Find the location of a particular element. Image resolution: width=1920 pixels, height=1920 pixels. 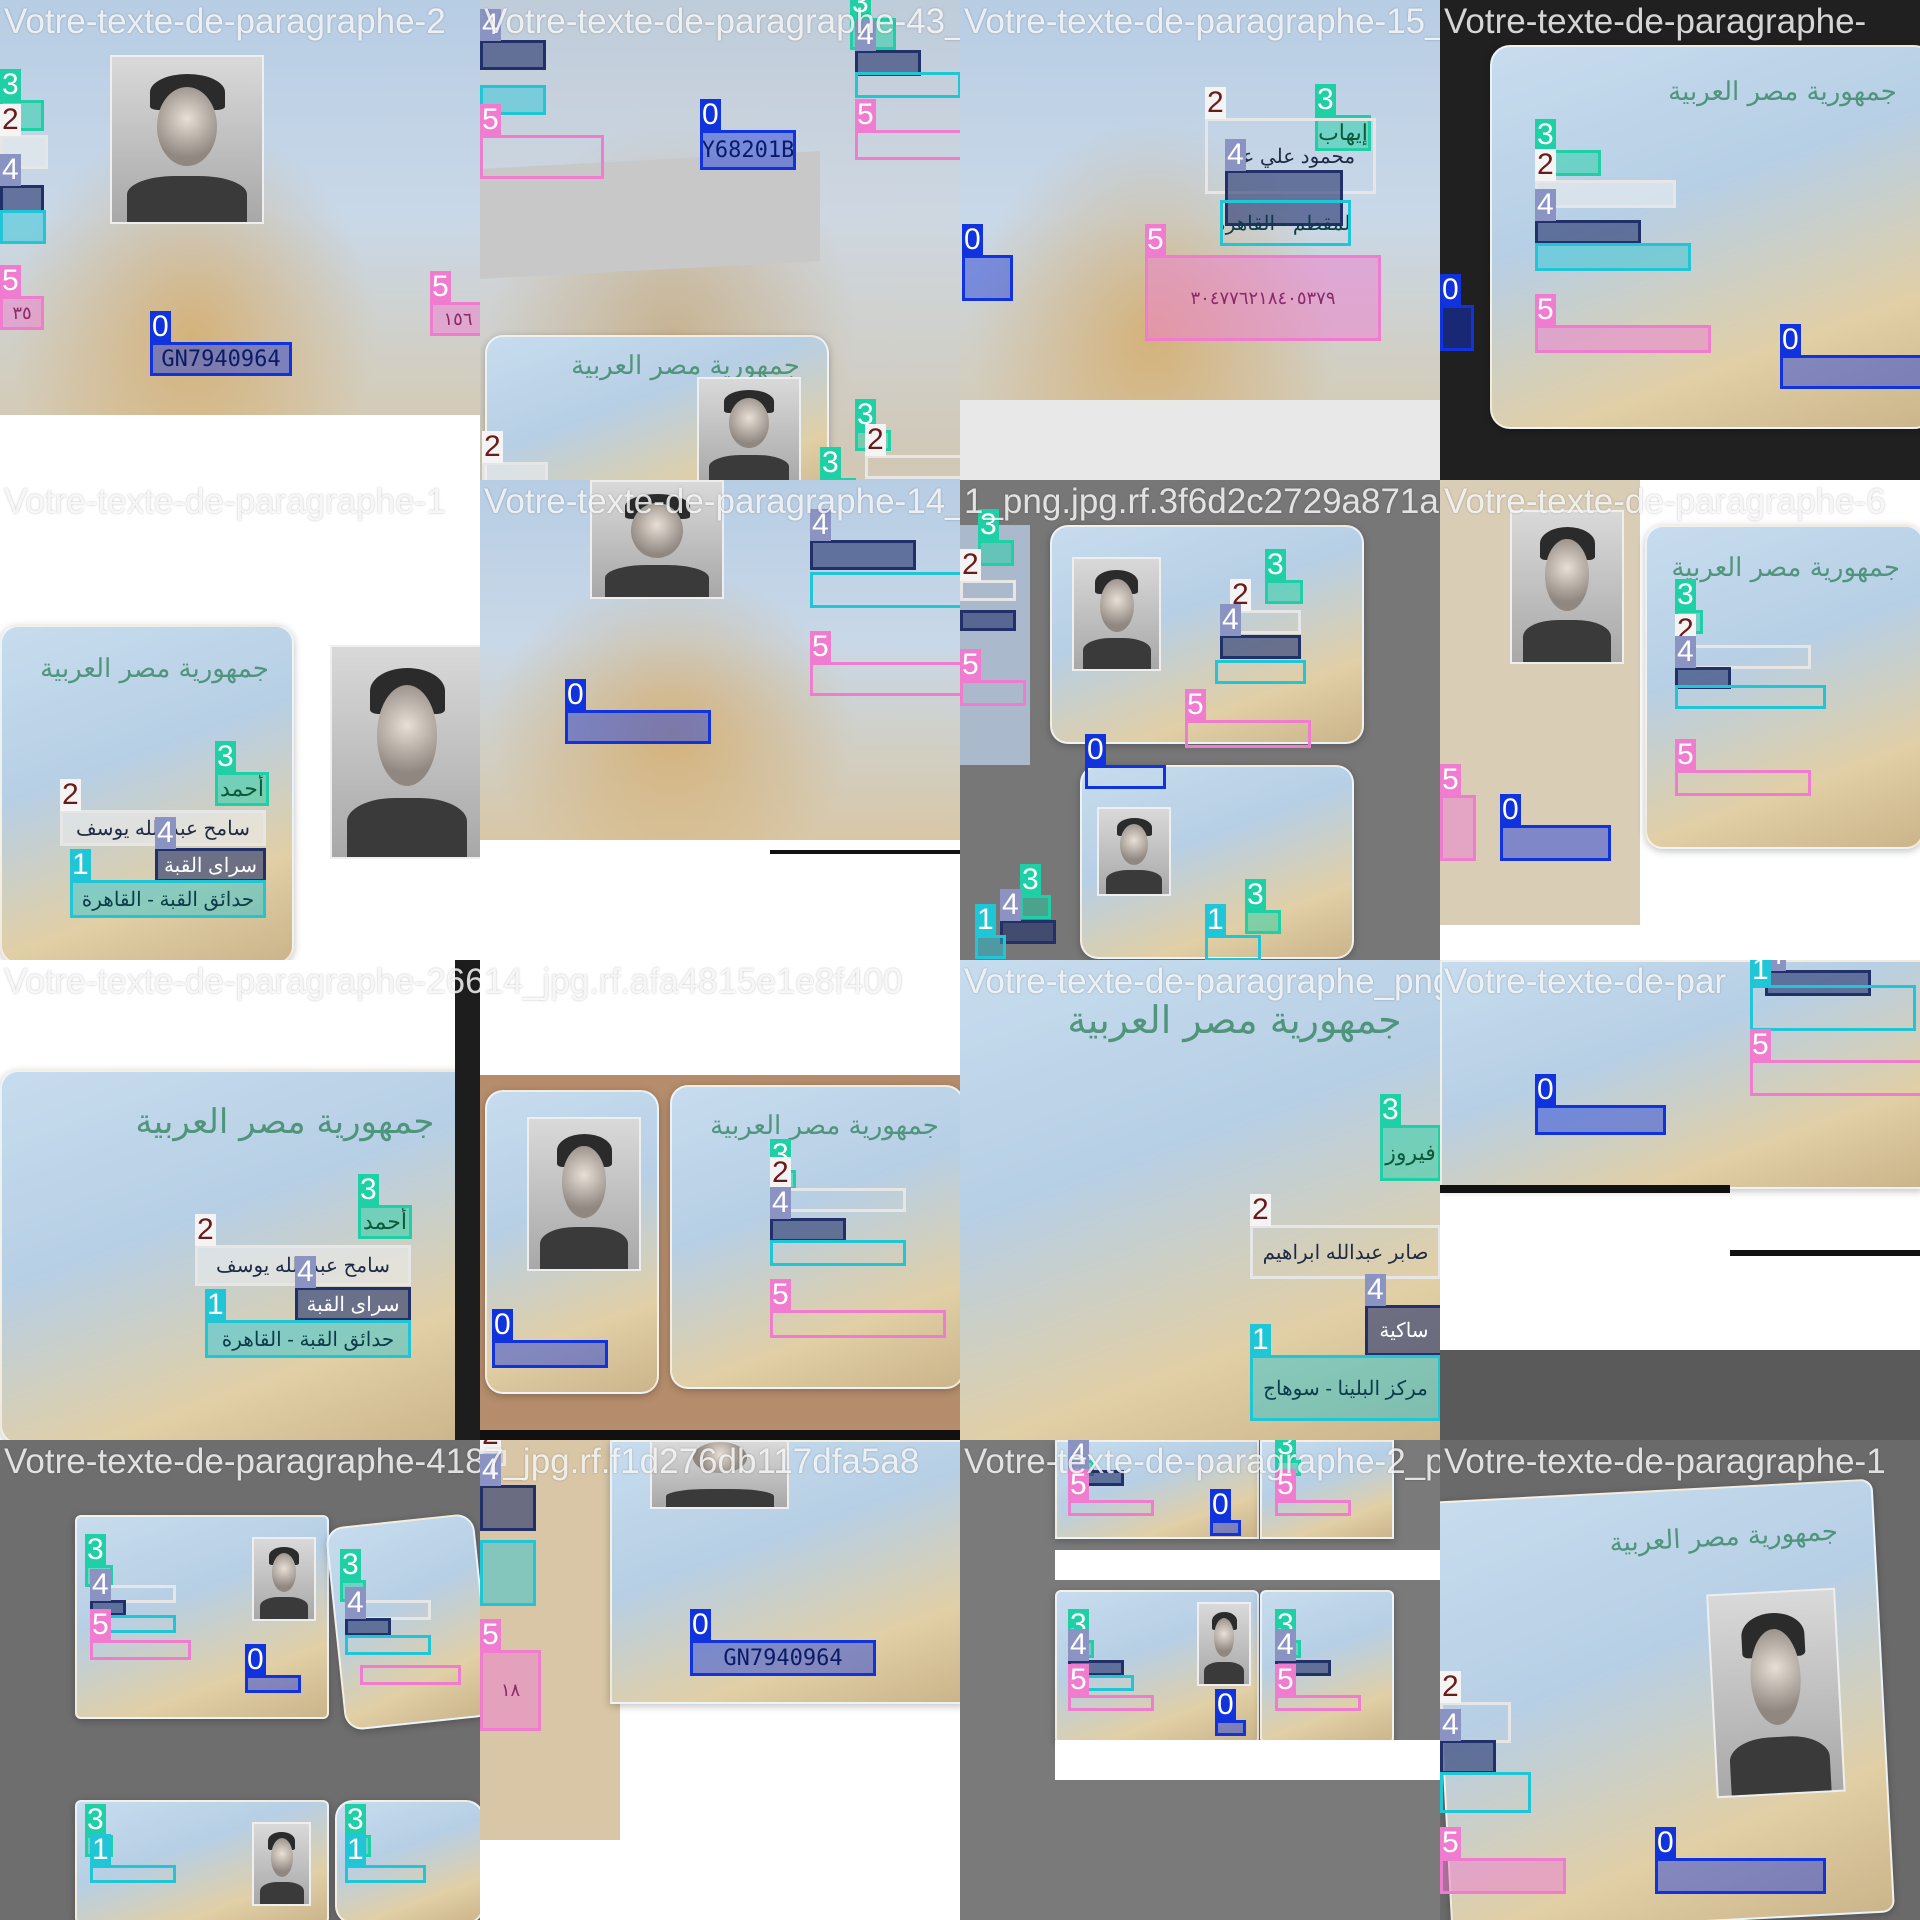

field-text: GN7940964 is located at coordinates (221, 359).